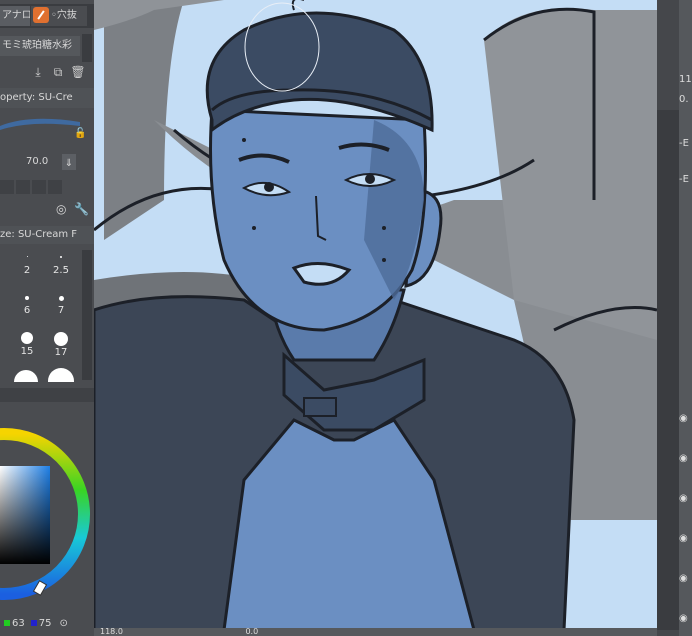 The image size is (692, 636). I want to click on wrench-icon: 🔧, so click(81, 209).